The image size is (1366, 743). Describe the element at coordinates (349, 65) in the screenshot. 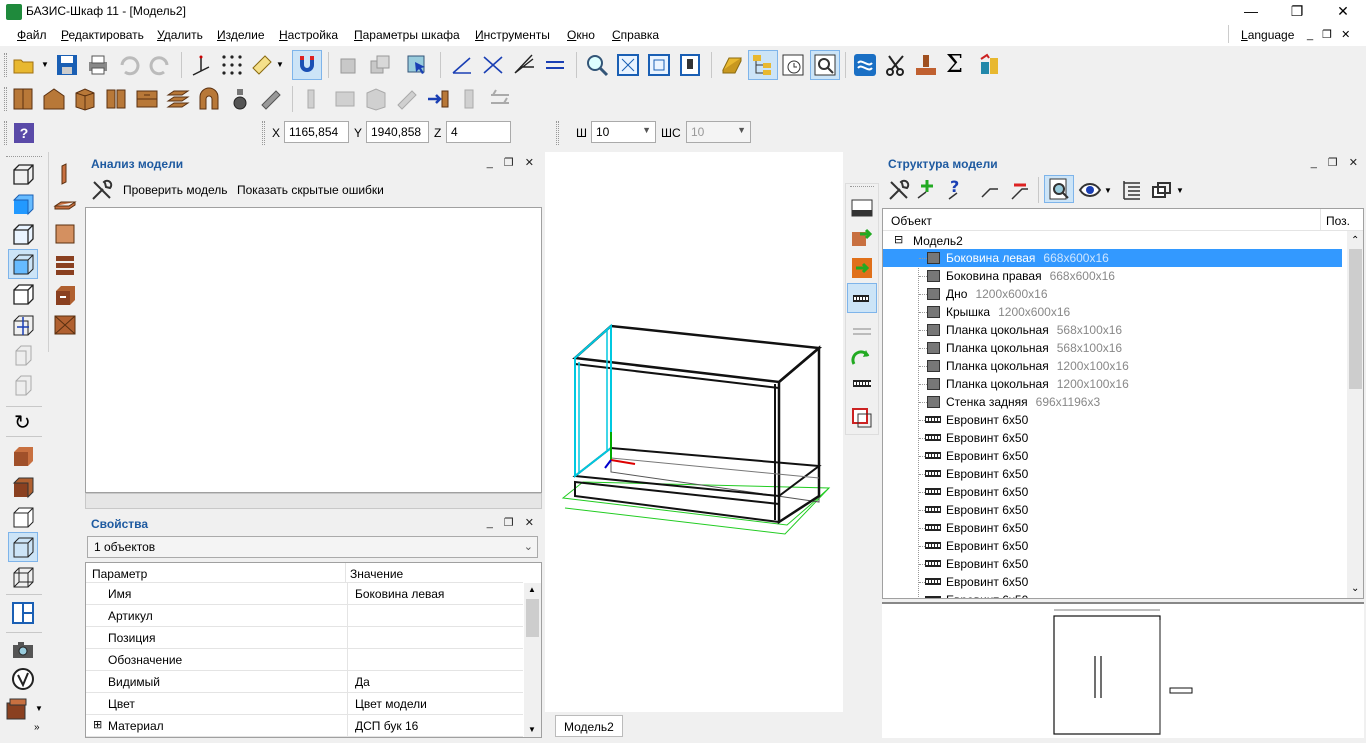

I see `move-panel-icon` at that location.